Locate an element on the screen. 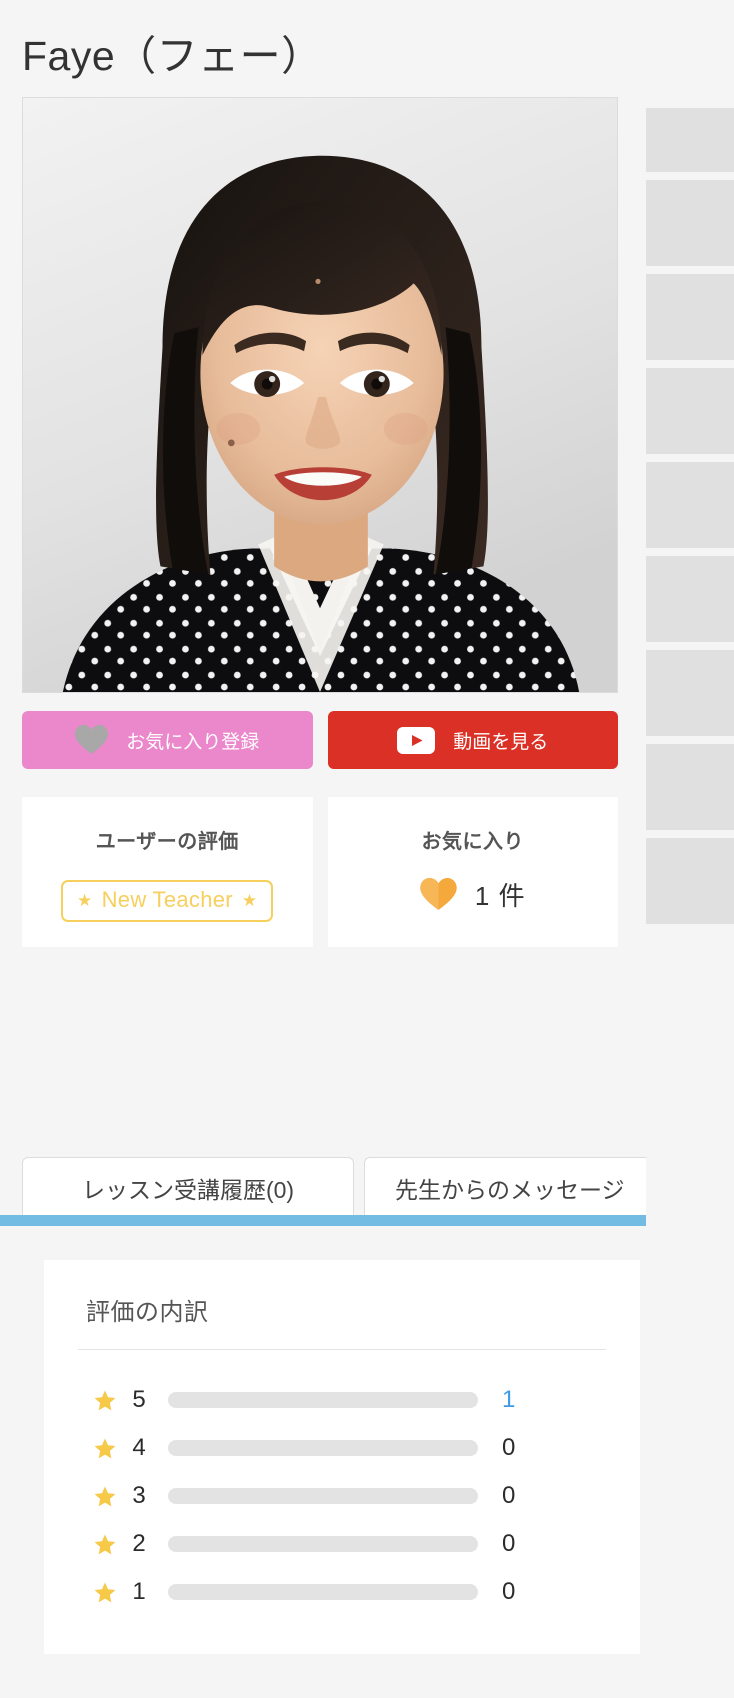  page-title: Faye（フェー） is located at coordinates (172, 56).